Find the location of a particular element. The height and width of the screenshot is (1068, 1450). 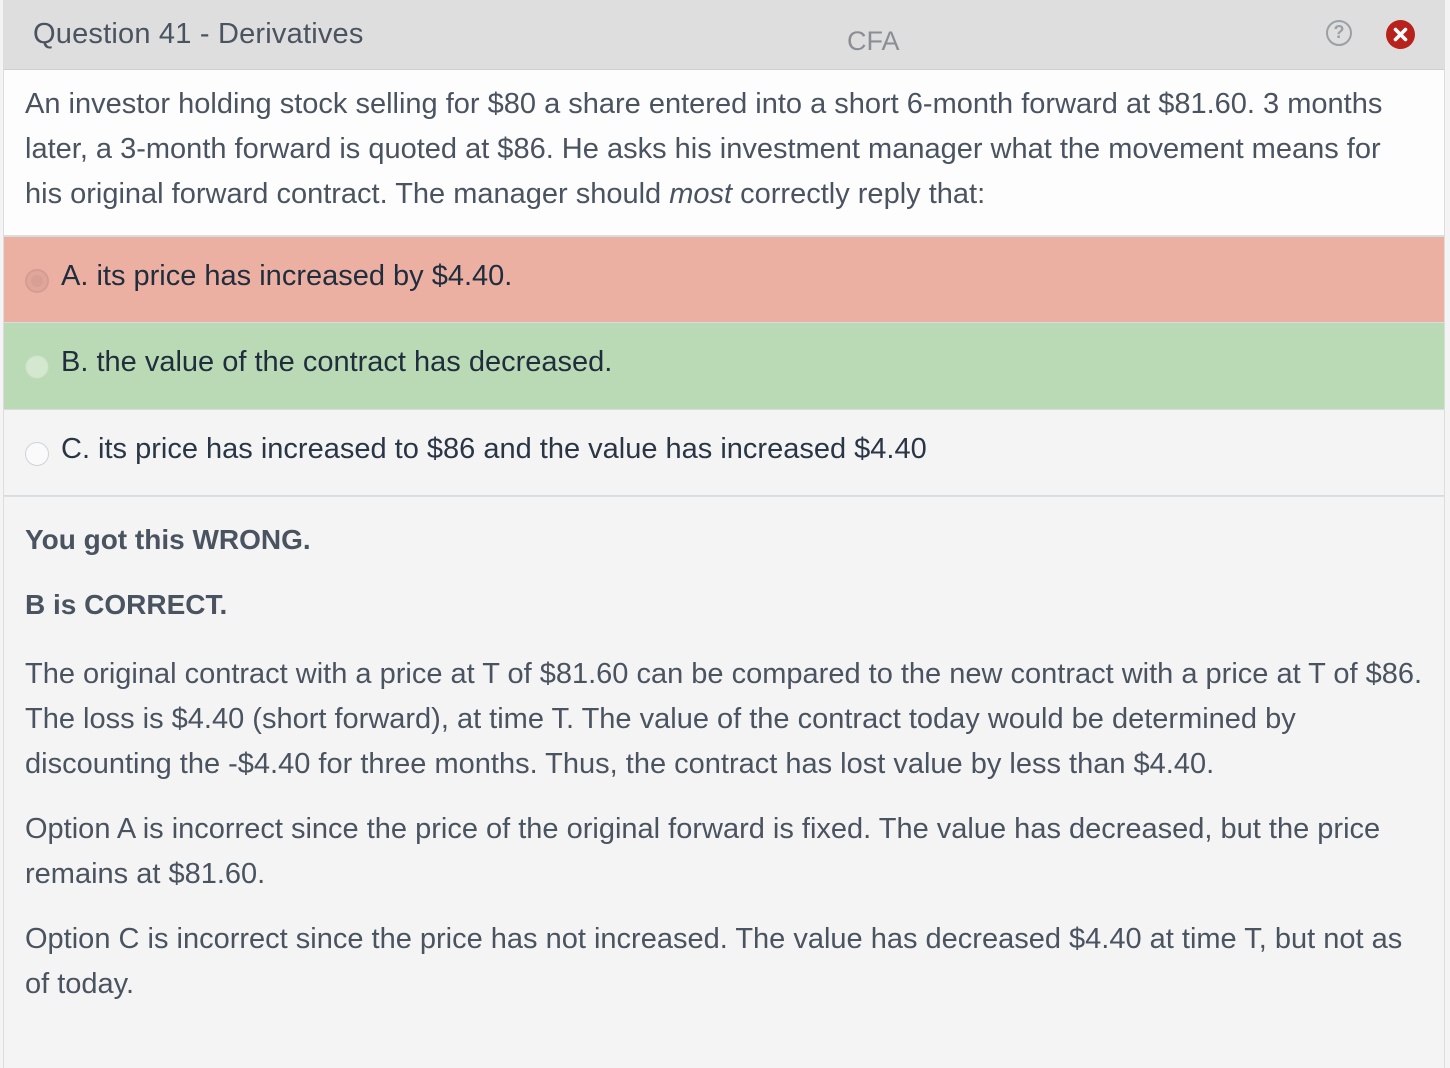

brand-label: CFA is located at coordinates (873, 41).